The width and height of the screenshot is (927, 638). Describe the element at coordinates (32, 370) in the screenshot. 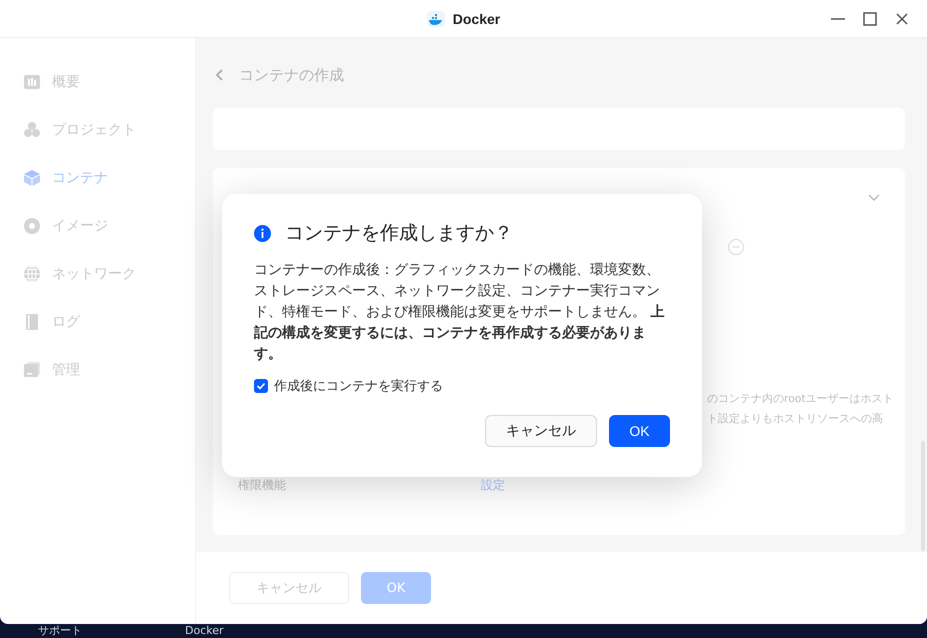

I see `panel-icon` at that location.